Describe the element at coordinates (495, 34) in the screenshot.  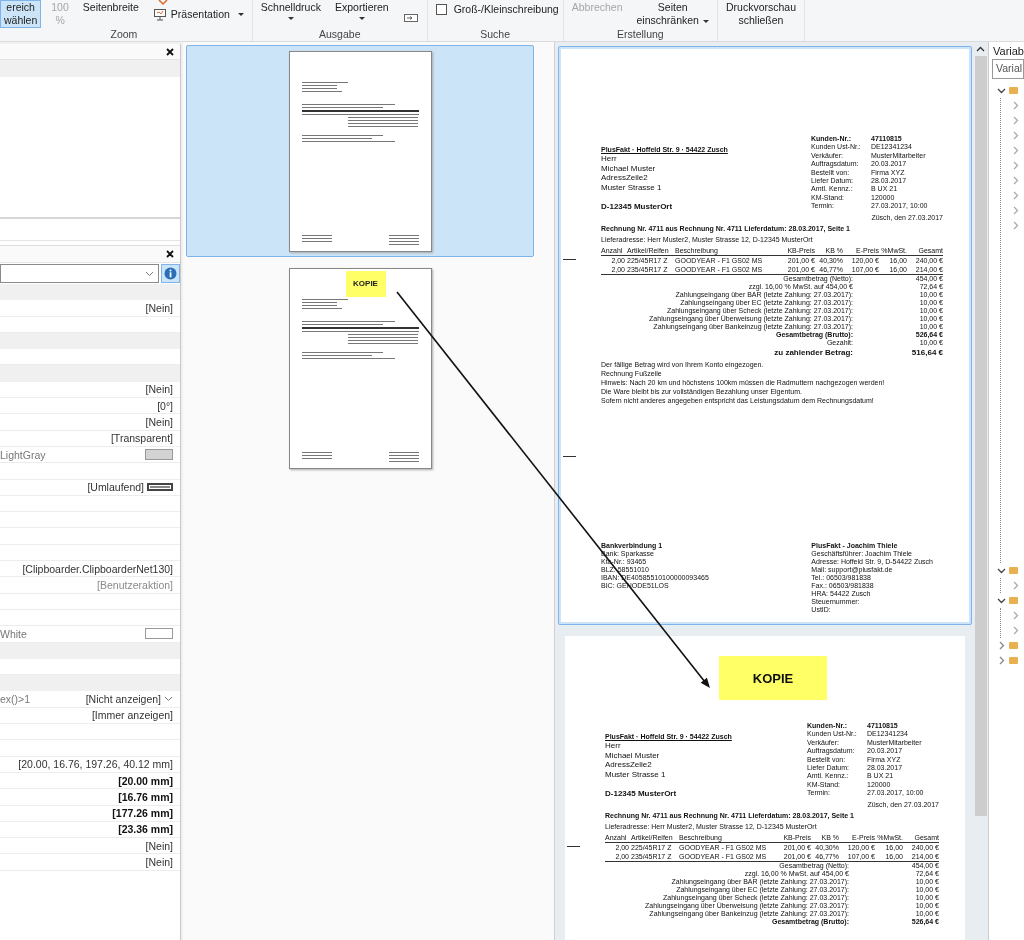
I see `group-label: Suche` at that location.